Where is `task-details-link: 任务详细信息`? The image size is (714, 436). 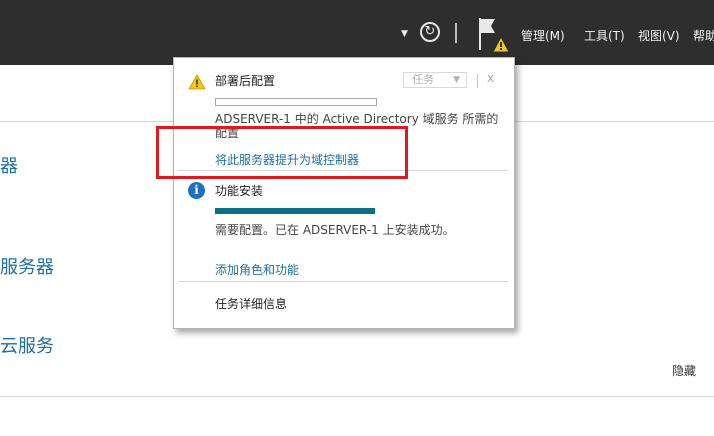
task-details-link: 任务详细信息 is located at coordinates (251, 303).